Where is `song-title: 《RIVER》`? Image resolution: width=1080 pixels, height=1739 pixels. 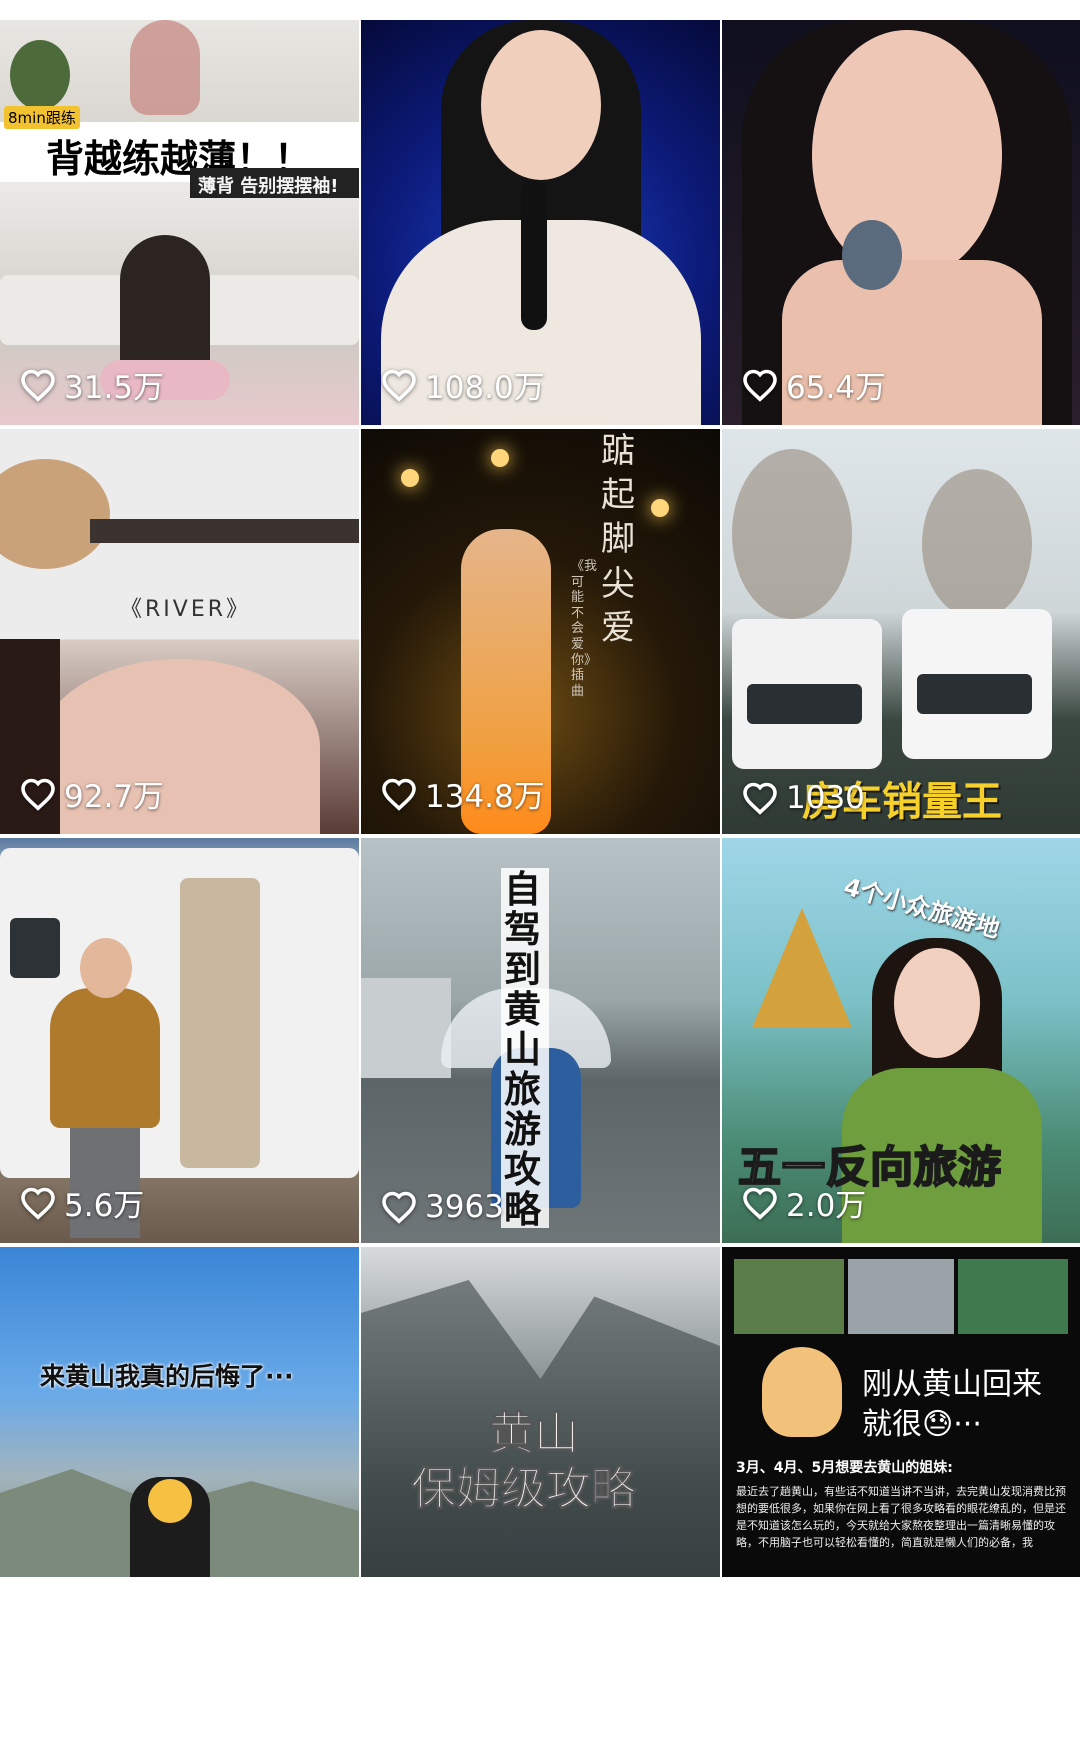
song-title: 《RIVER》 is located at coordinates (186, 609).